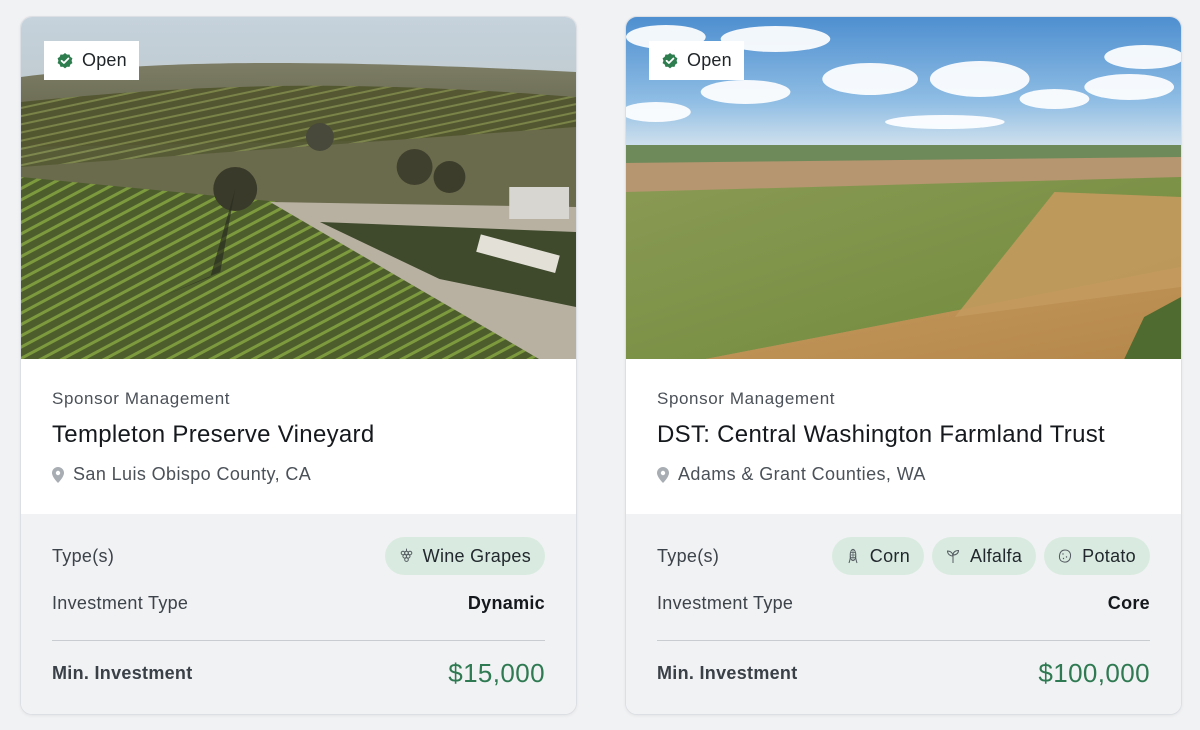 This screenshot has height=730, width=1200. I want to click on listing-location: San Luis Obispo County, CA, so click(181, 474).